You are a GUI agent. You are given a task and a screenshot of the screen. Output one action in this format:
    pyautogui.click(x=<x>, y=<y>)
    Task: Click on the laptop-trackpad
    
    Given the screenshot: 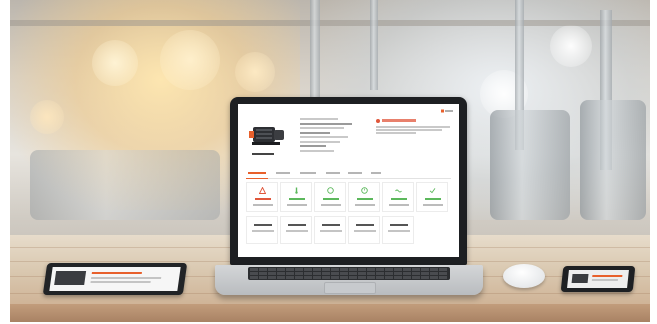 What is the action you would take?
    pyautogui.click(x=350, y=288)
    